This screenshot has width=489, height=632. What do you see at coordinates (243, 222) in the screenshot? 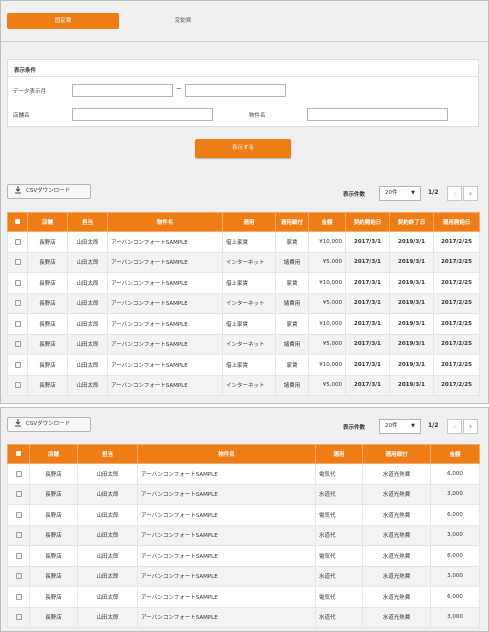
I see `table-header-row: 店舗 担当 物件名 適用 適用細付 金額 契約開始日 契約終了日 運用開始日` at bounding box center [243, 222].